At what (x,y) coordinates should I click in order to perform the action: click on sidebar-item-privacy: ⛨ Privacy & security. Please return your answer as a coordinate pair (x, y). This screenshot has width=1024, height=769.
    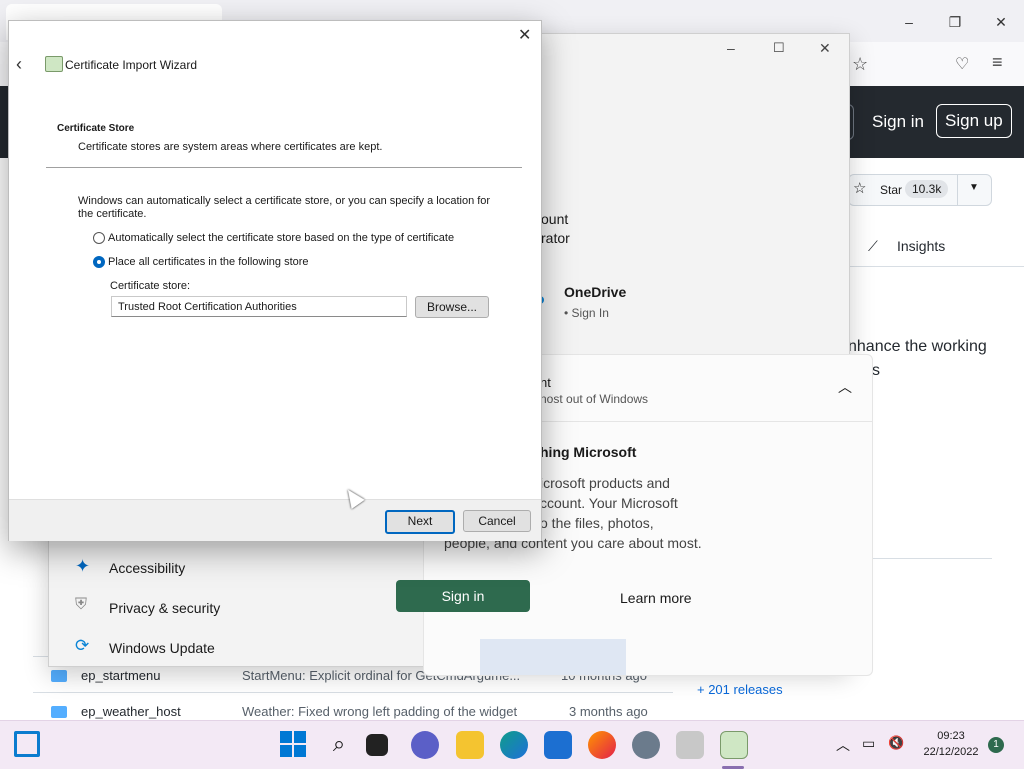
    Looking at the image, I should click on (225, 614).